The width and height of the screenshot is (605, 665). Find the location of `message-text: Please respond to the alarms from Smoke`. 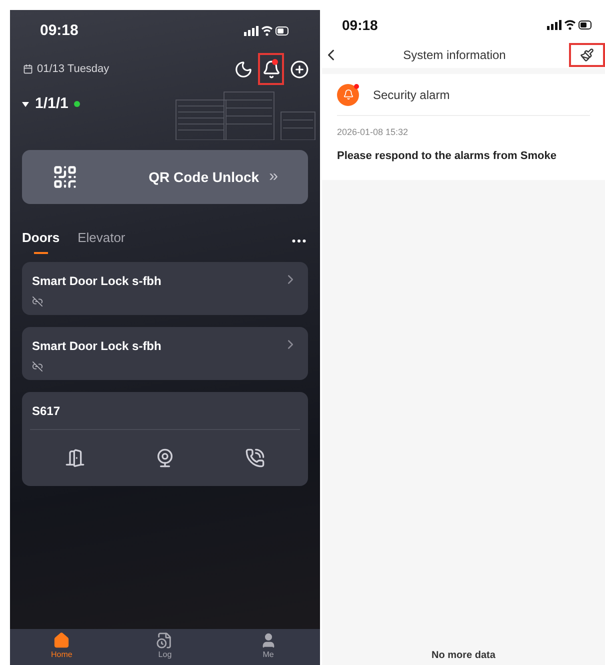

message-text: Please respond to the alarms from Smoke is located at coordinates (447, 156).